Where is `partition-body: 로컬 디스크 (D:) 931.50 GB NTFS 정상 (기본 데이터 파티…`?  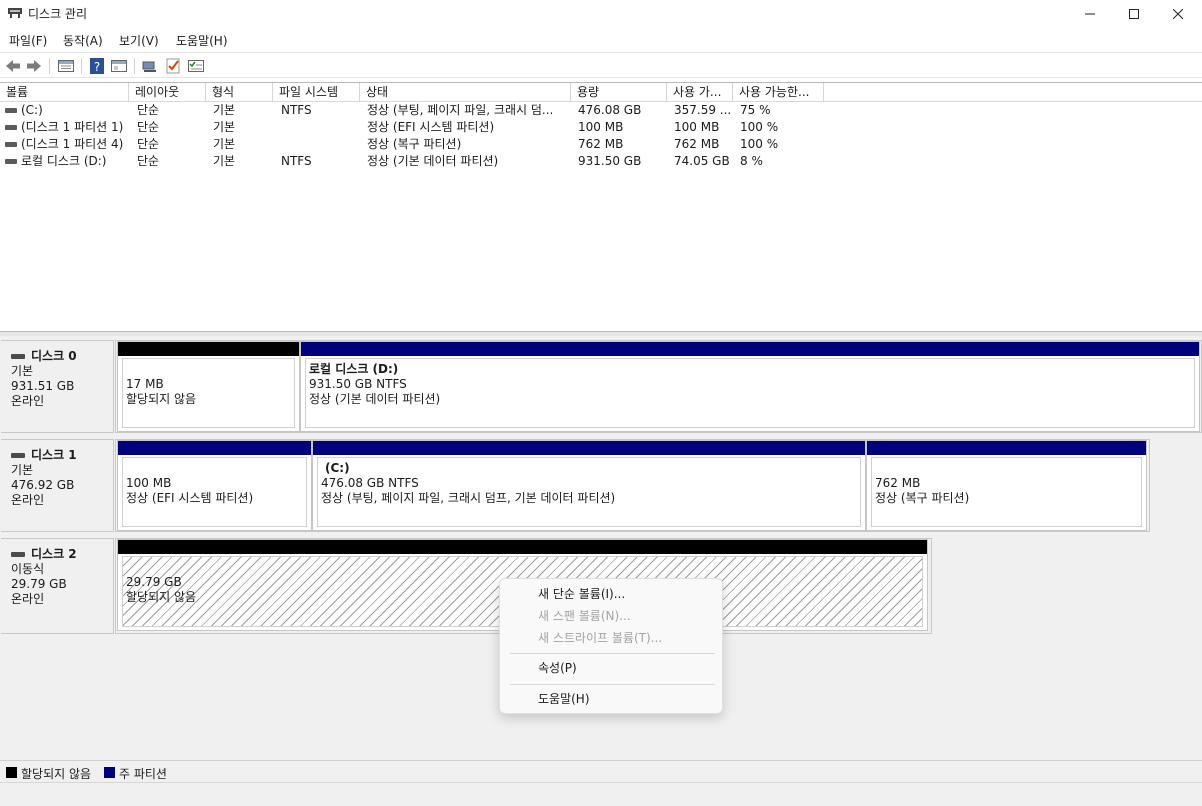
partition-body: 로컬 디스크 (D:) 931.50 GB NTFS 정상 (기본 데이터 파티… is located at coordinates (750, 393).